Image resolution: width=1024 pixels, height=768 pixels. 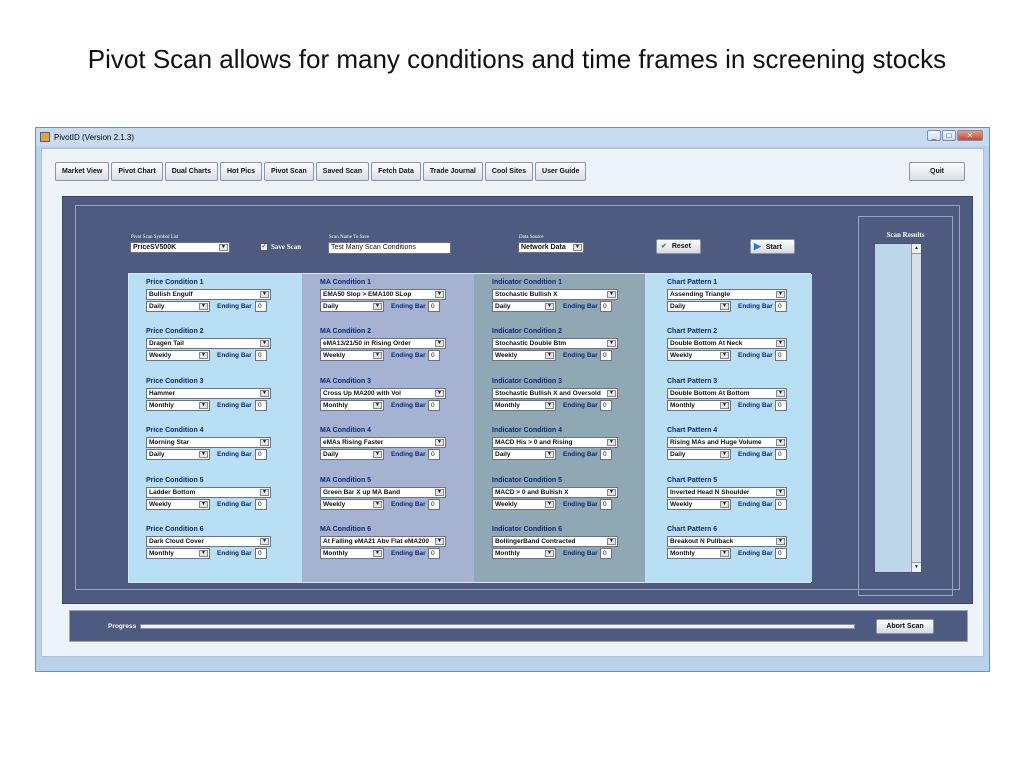 I want to click on price-timeframe-select: Daily ▼, so click(x=178, y=306).